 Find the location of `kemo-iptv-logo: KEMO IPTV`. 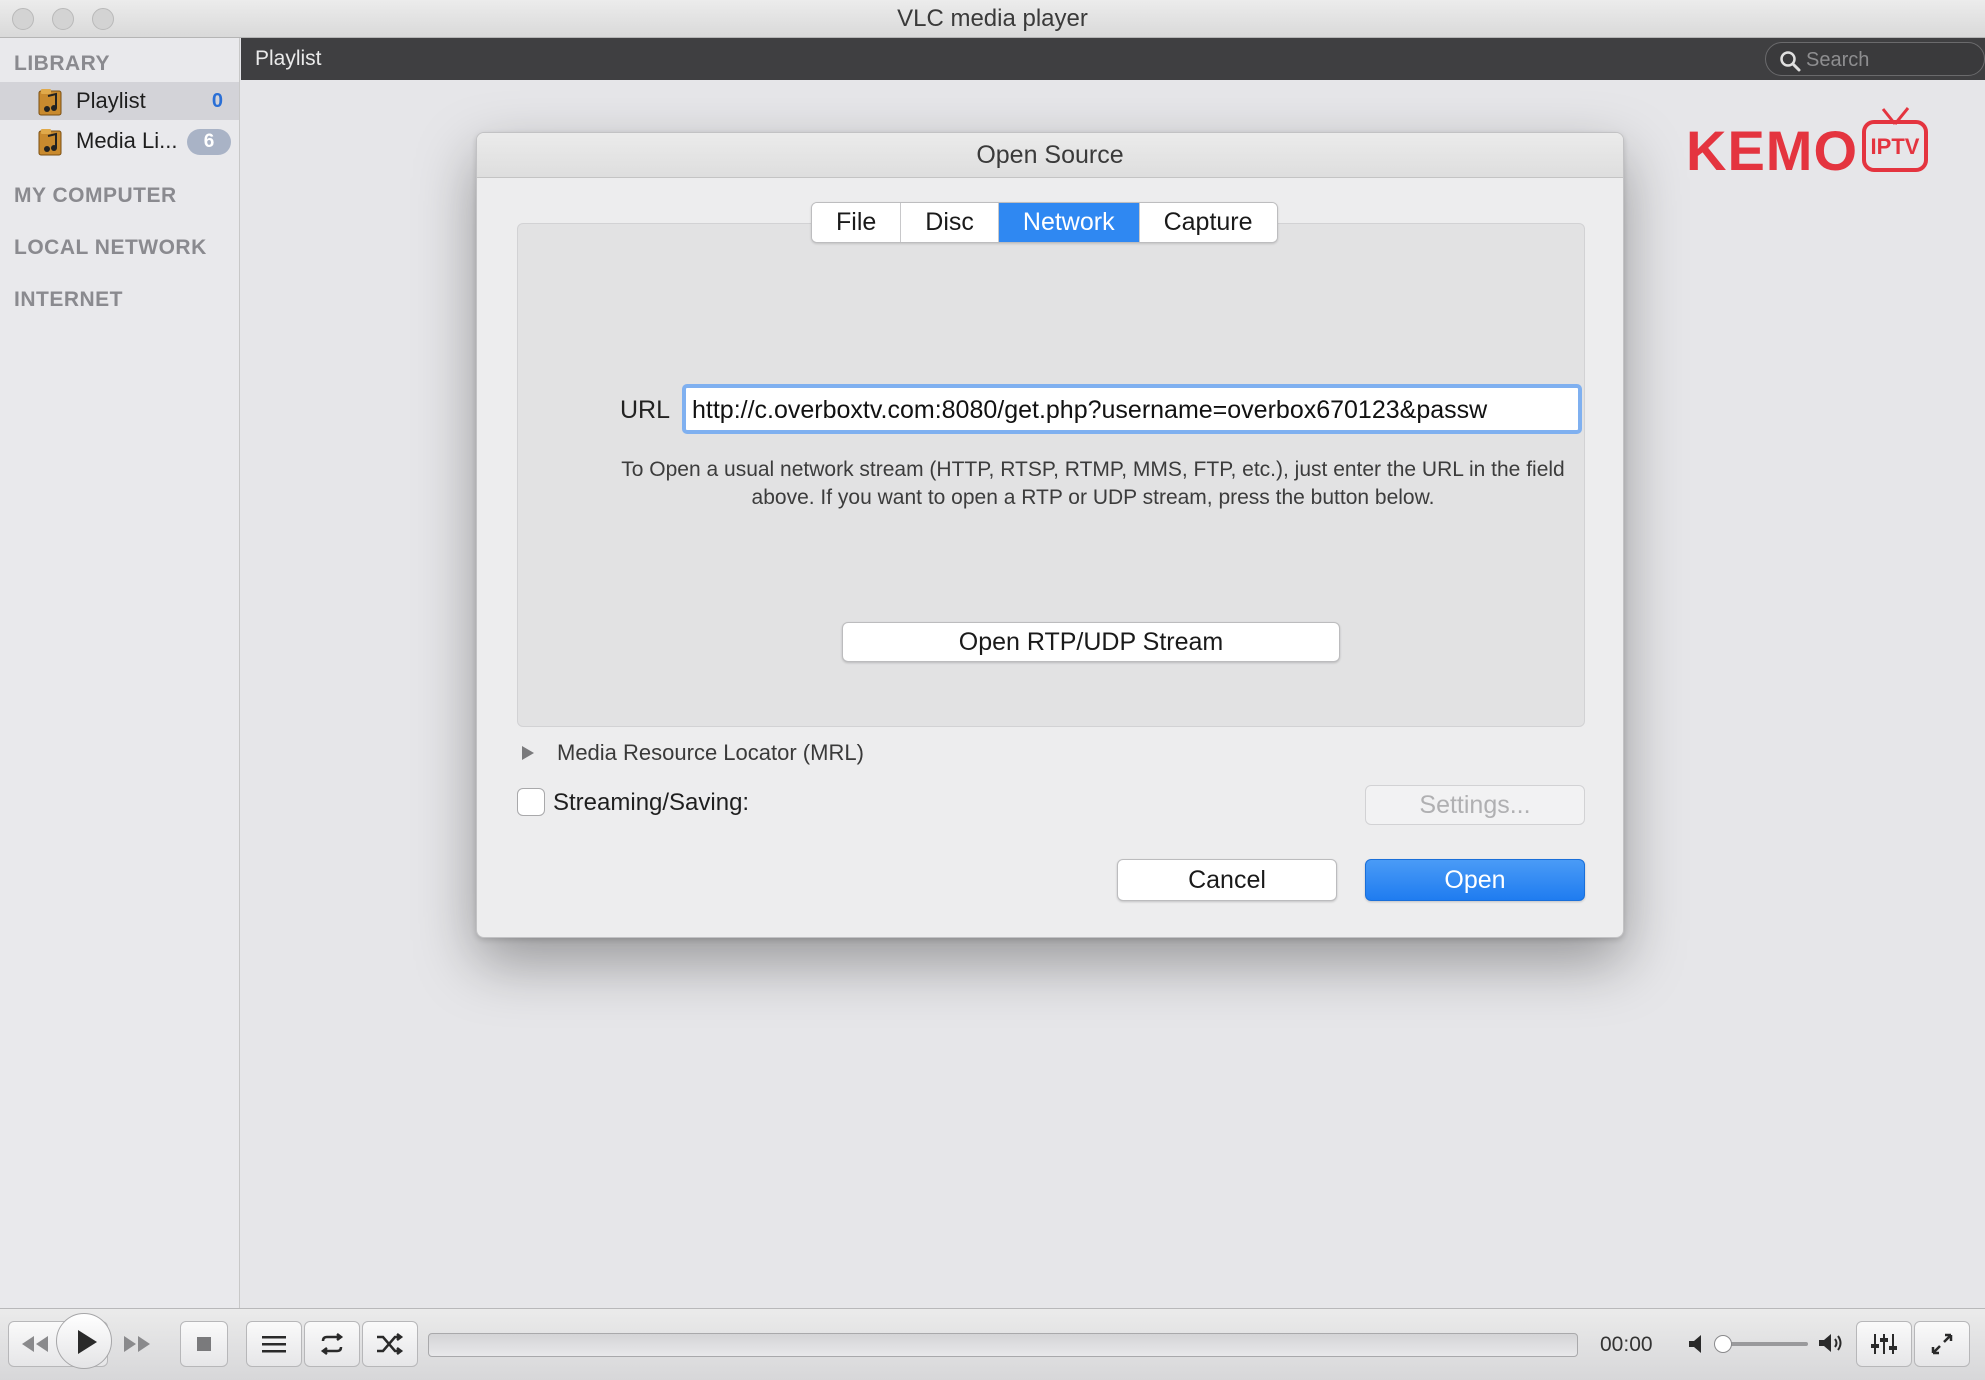

kemo-iptv-logo: KEMO IPTV is located at coordinates (1811, 144).